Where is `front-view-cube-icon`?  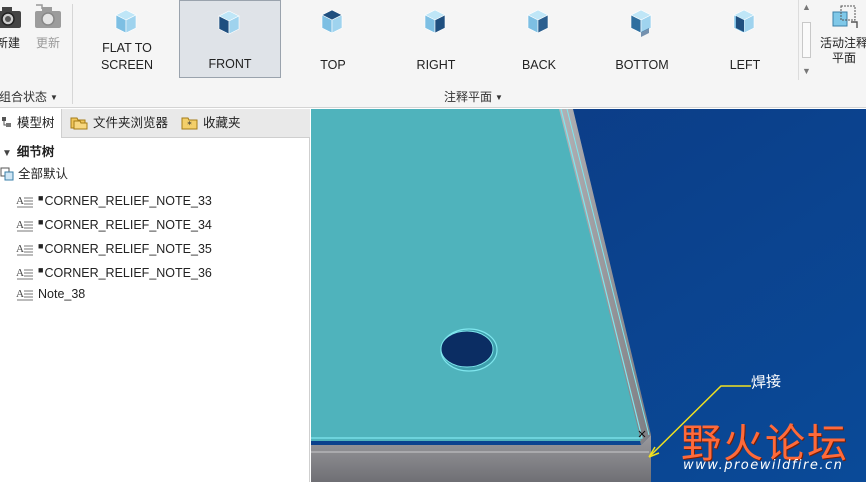 front-view-cube-icon is located at coordinates (230, 23).